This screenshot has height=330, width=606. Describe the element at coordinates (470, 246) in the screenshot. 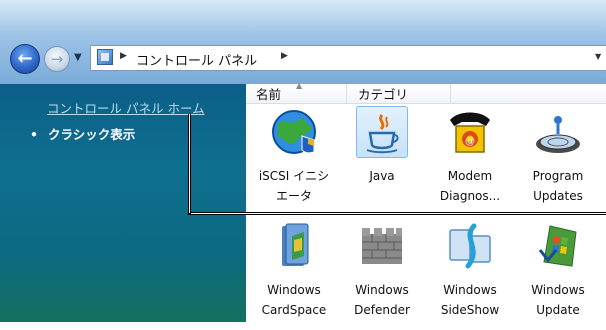

I see `sideshow-icon` at that location.